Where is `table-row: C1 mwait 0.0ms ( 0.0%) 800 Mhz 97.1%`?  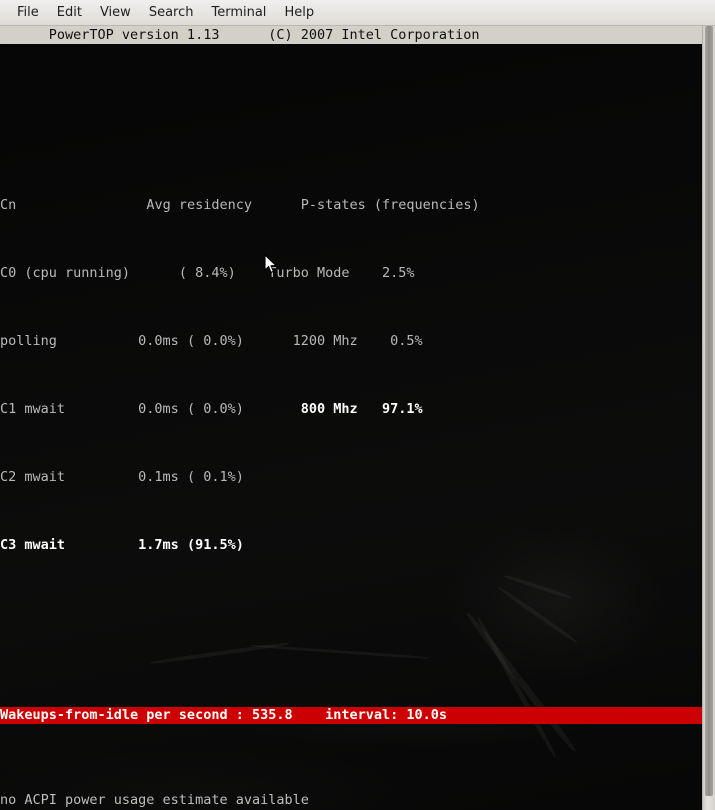 table-row: C1 mwait 0.0ms ( 0.0%) 800 Mhz 97.1% is located at coordinates (351, 409).